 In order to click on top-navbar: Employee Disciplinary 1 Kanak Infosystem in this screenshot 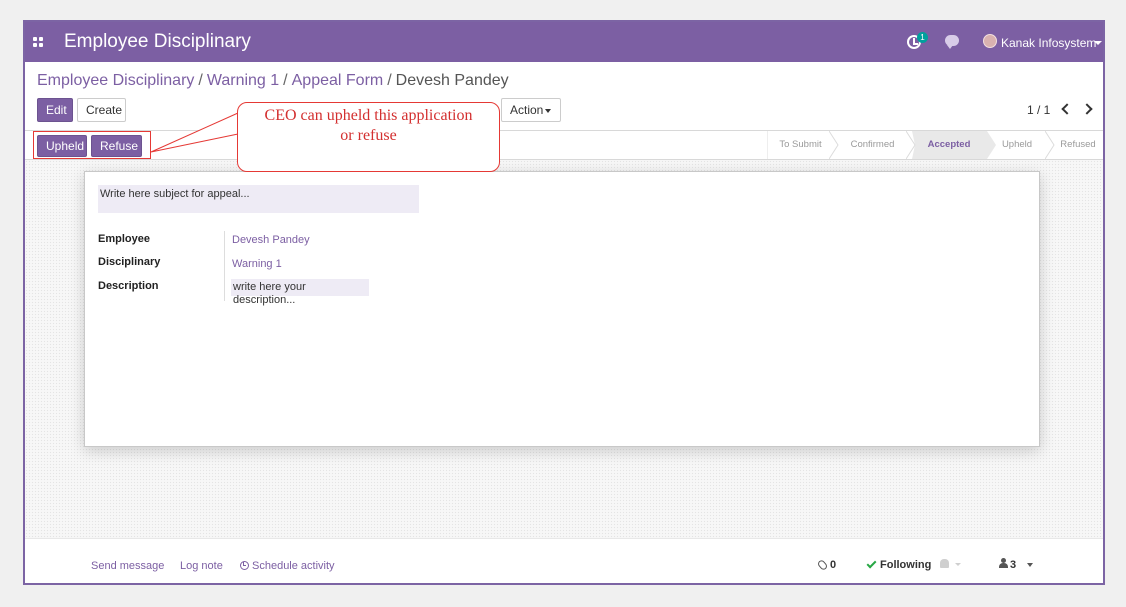, I will do `click(564, 42)`.